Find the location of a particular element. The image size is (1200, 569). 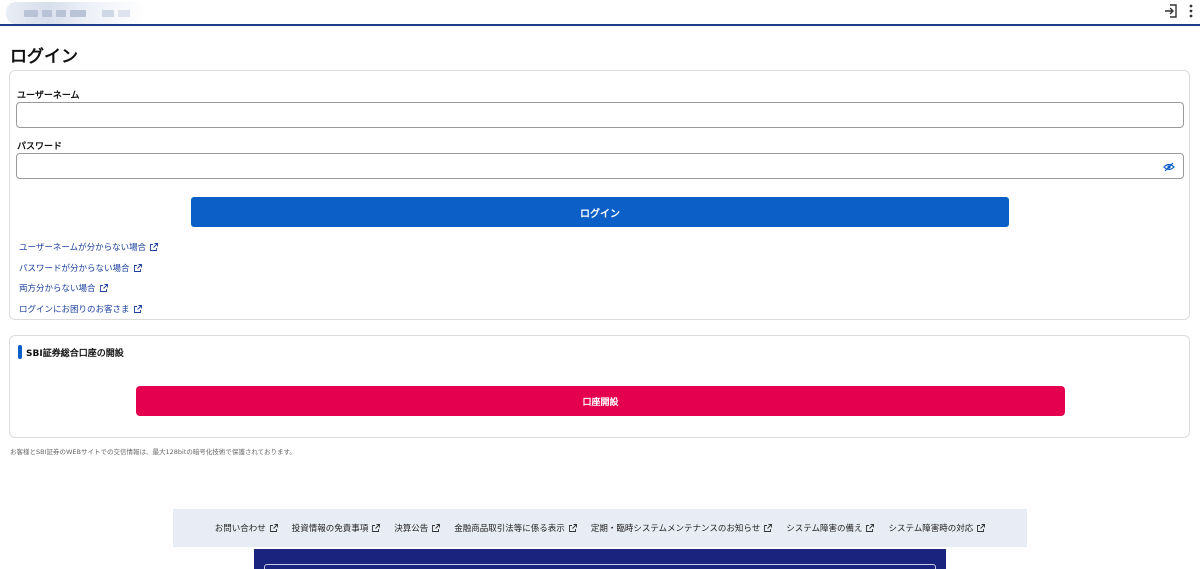

forgot-password-link: パスワードが分からない場合 is located at coordinates (80, 268).